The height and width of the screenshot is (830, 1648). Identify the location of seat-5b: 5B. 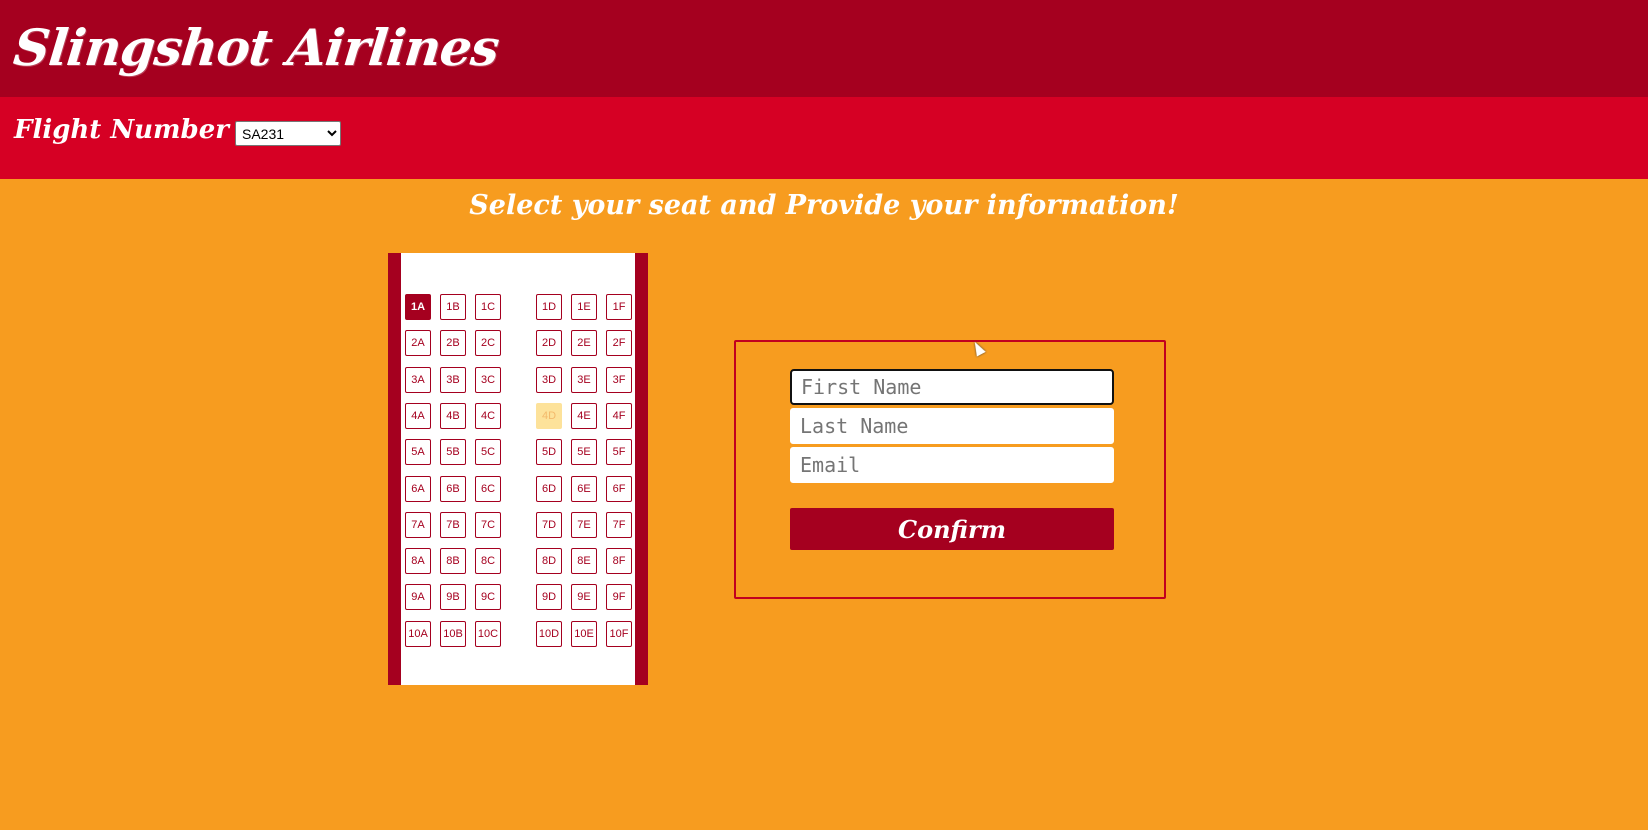
(453, 452).